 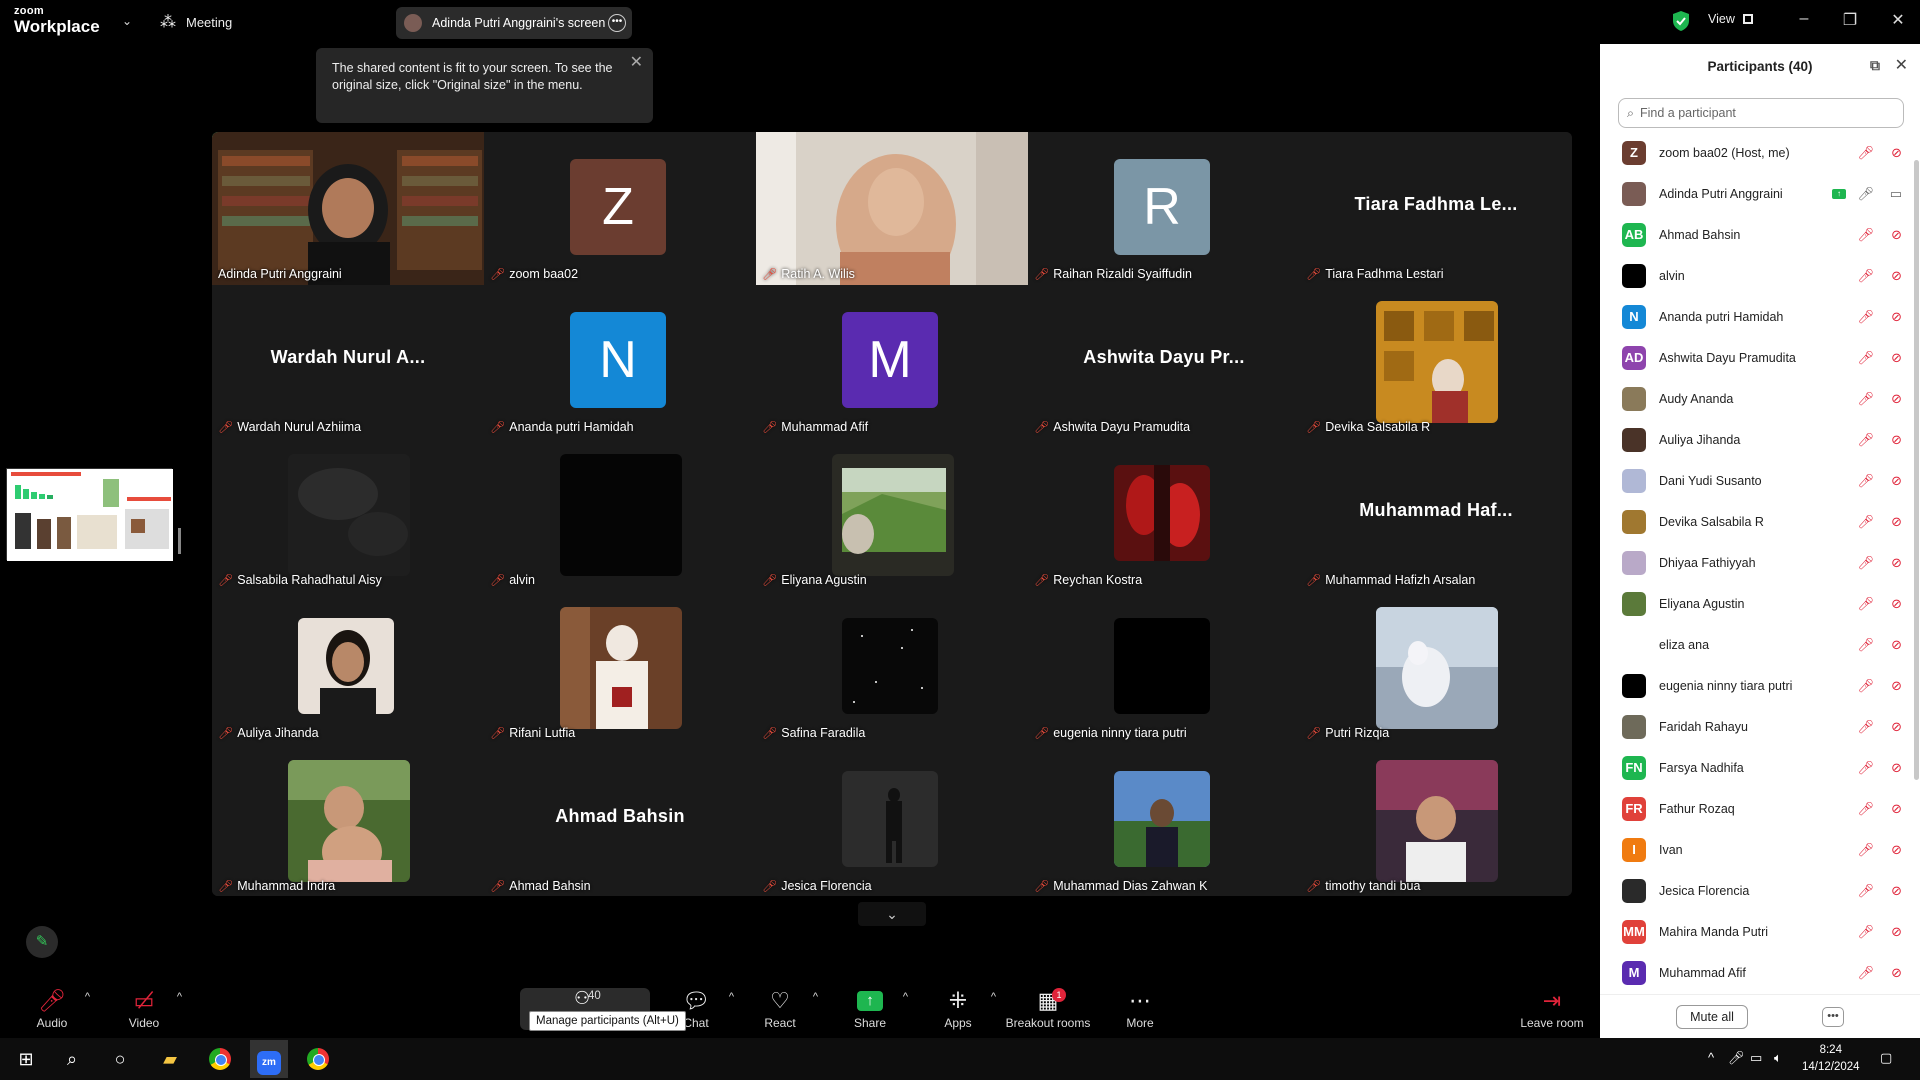 I want to click on participant-row: Eliyana Agustin 🎤︎ ⊘, so click(x=1756, y=603).